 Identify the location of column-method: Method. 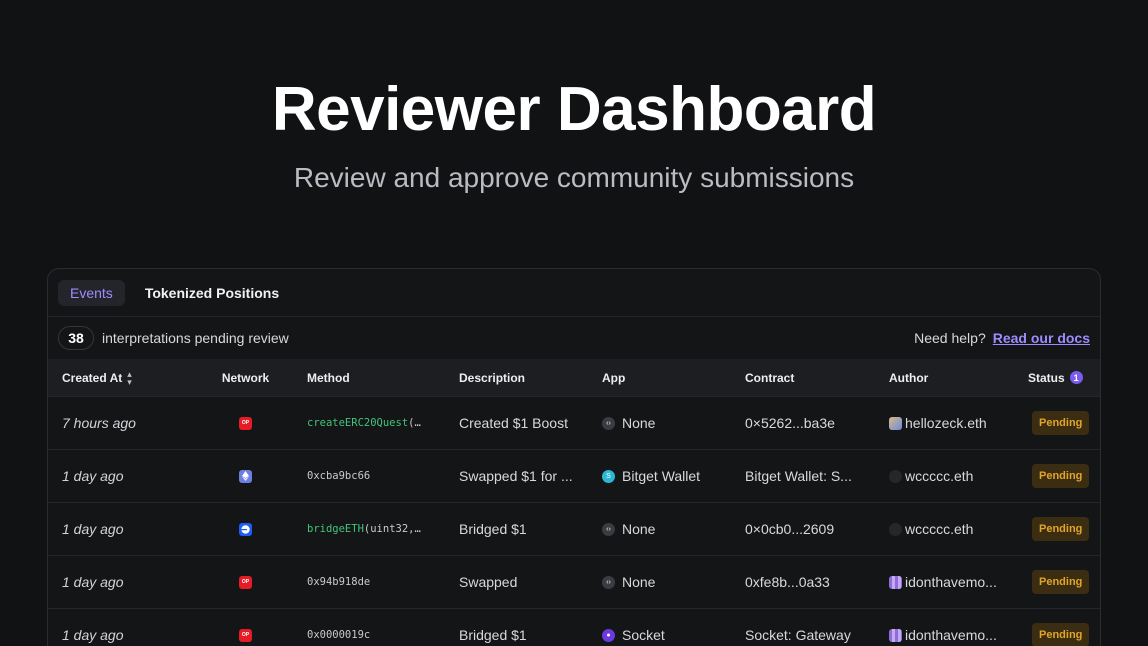
(328, 377).